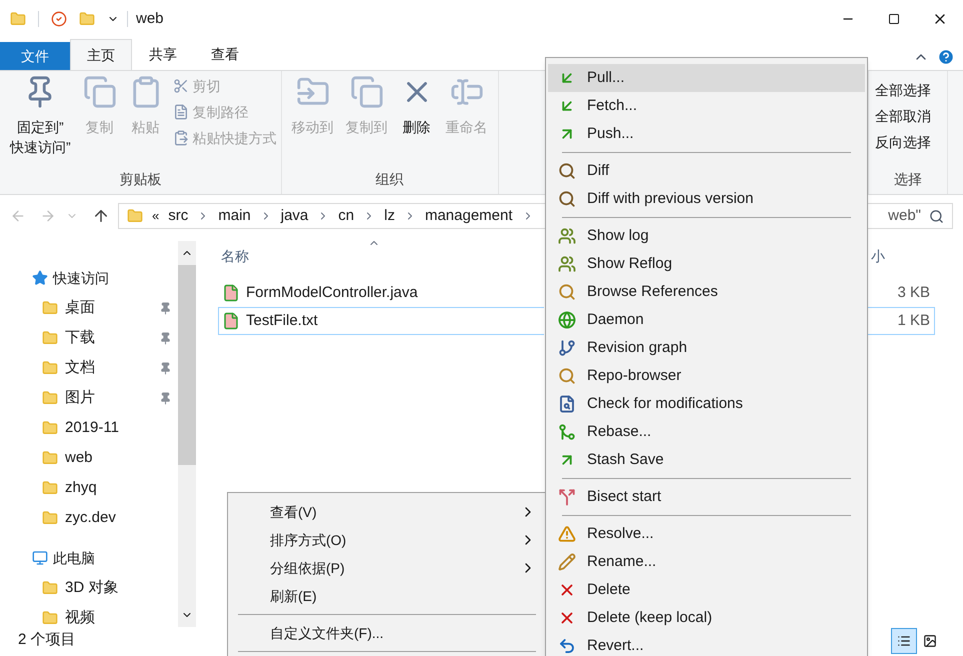  What do you see at coordinates (567, 348) in the screenshot?
I see `branch-icon` at bounding box center [567, 348].